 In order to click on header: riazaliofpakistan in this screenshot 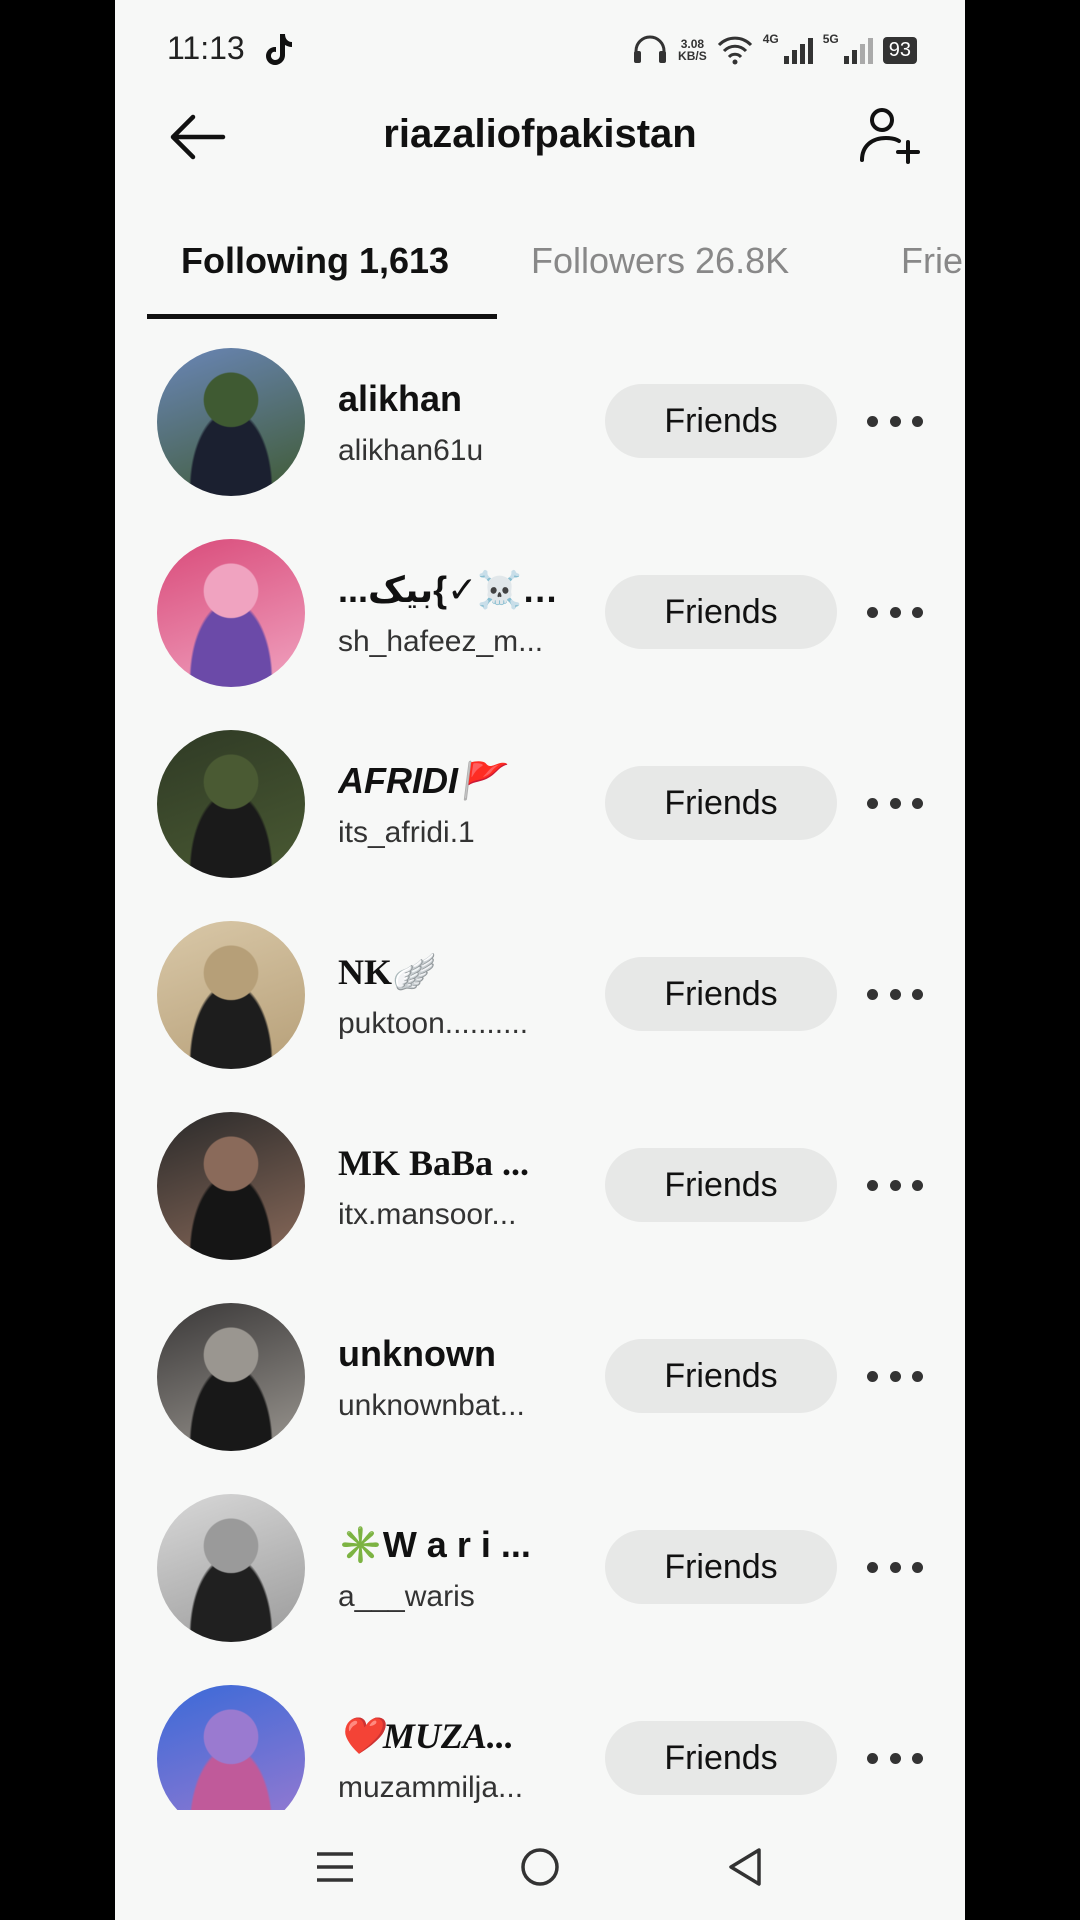, I will do `click(540, 140)`.